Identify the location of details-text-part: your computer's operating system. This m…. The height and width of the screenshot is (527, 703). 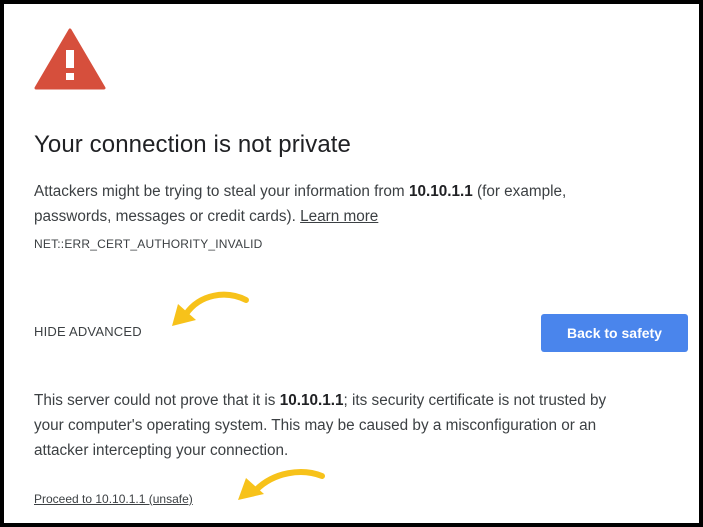
(315, 425).